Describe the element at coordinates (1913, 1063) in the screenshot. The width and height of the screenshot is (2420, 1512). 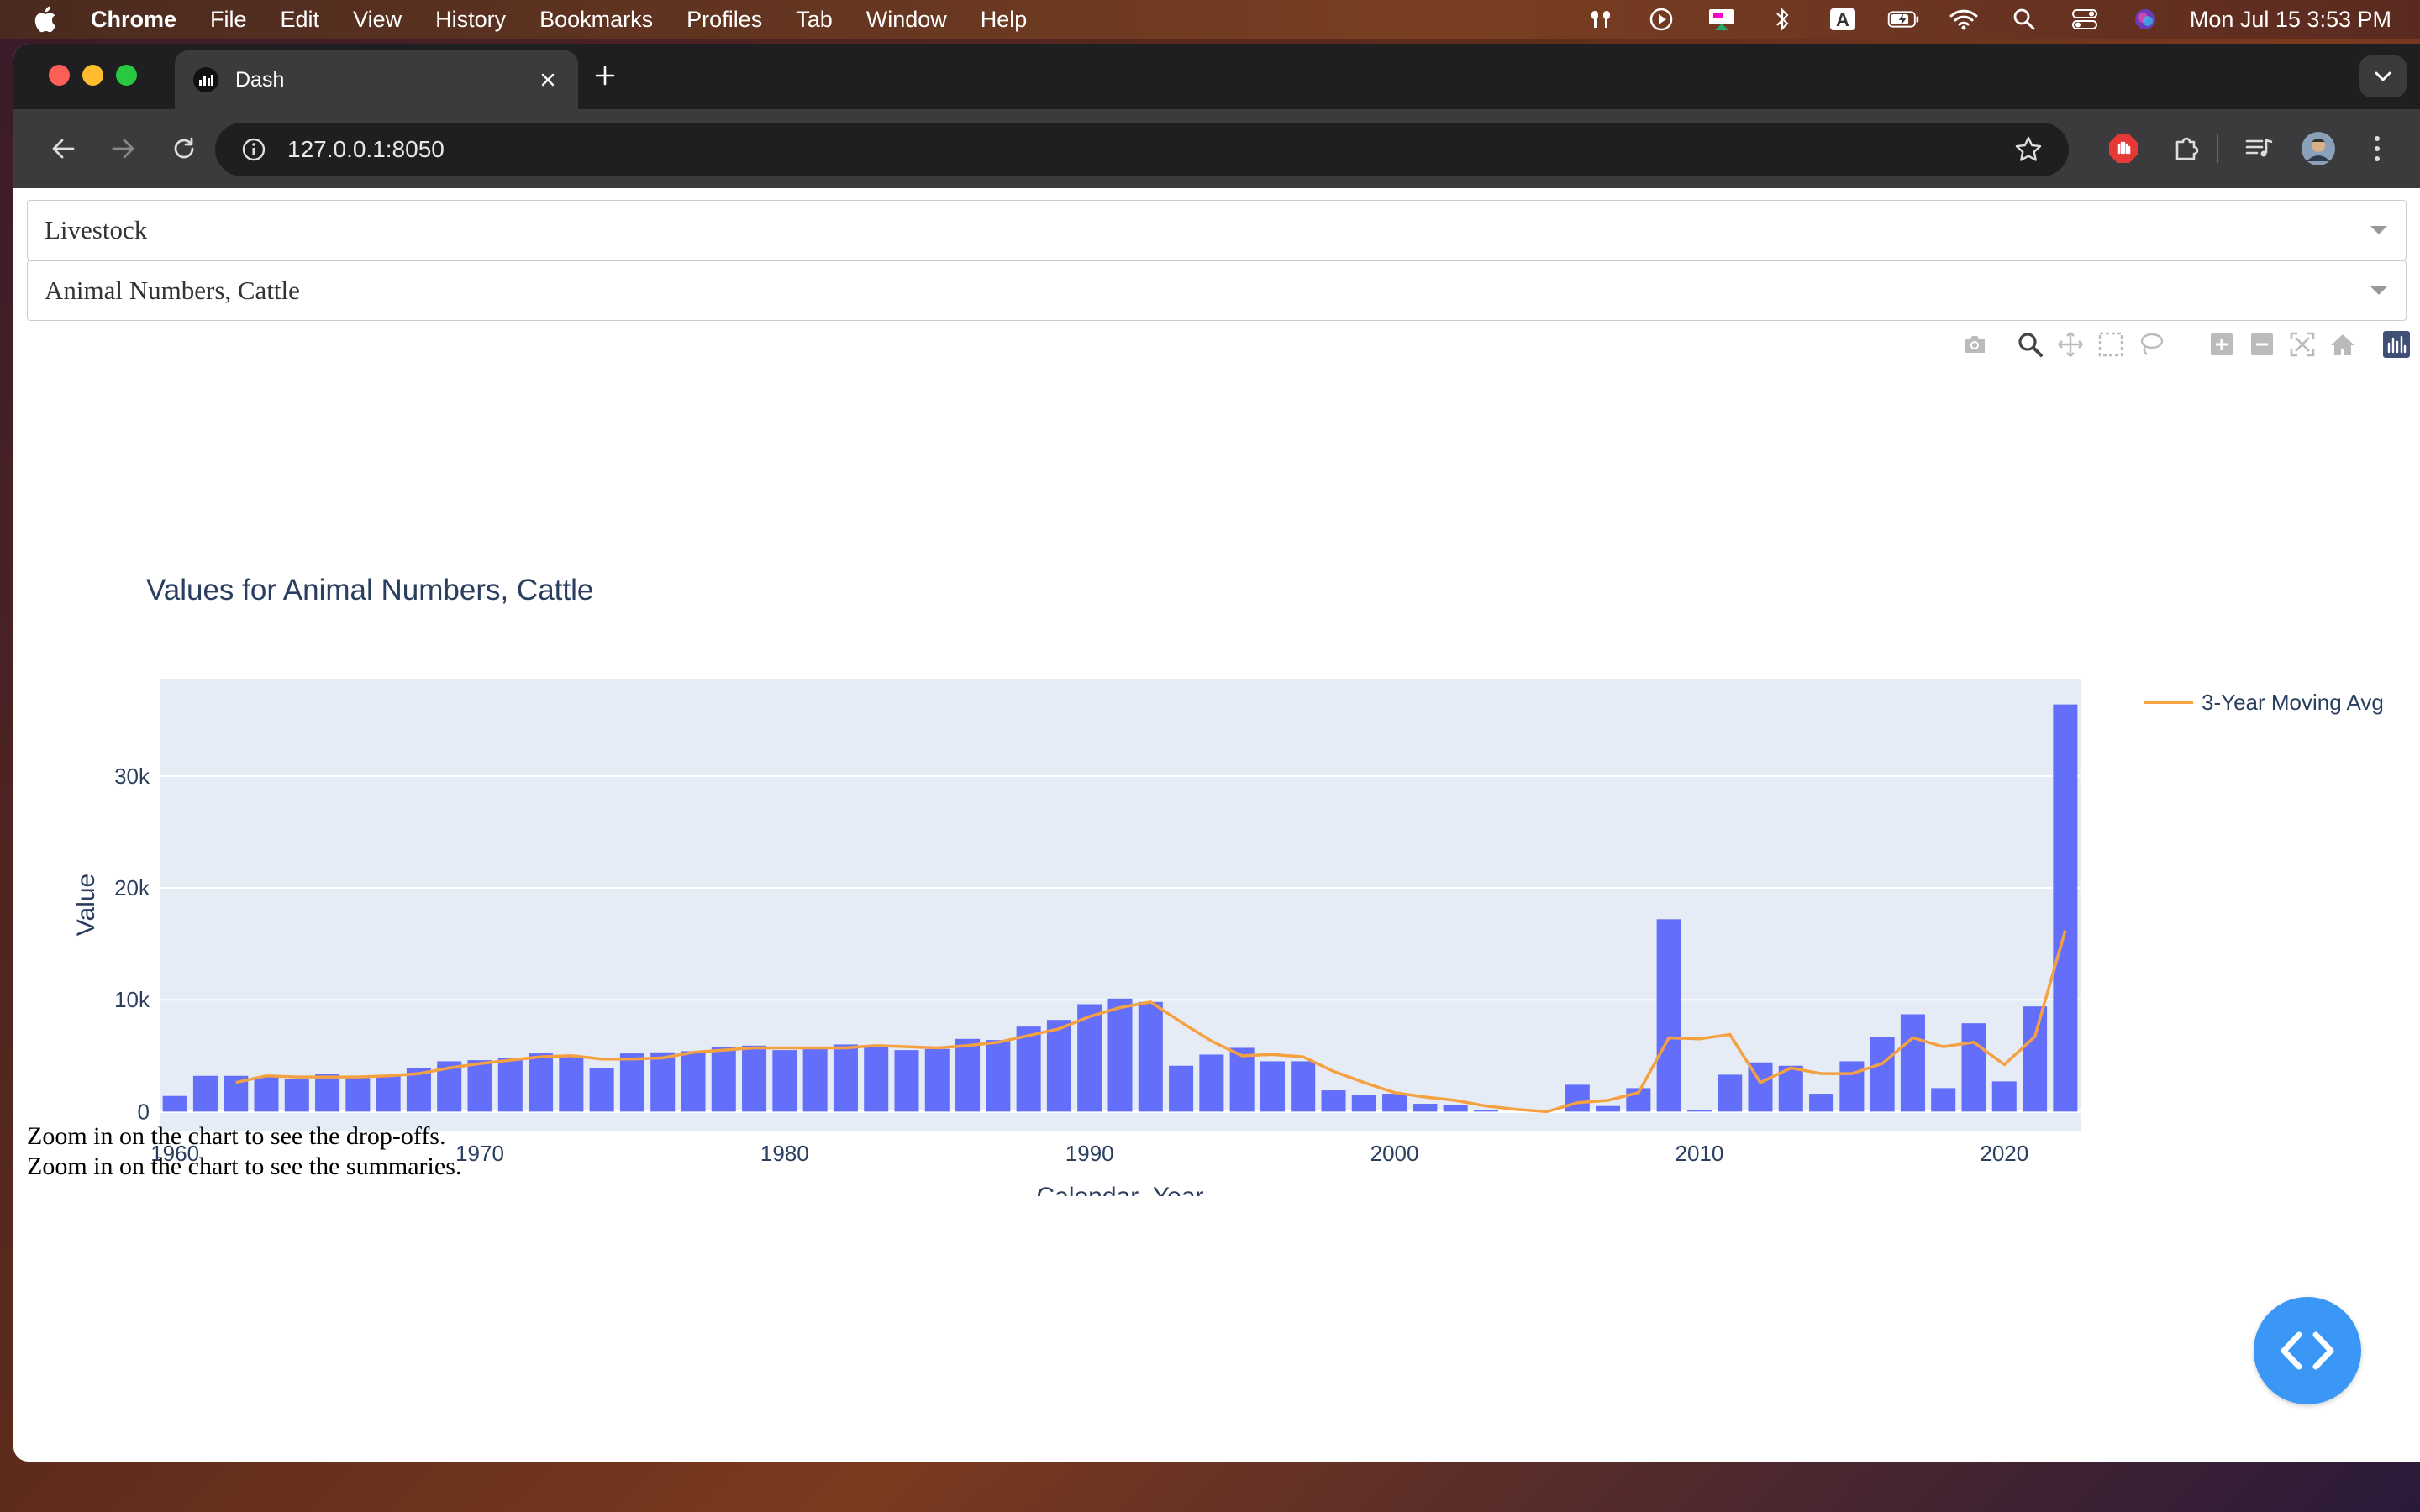
I see `bar-2017` at that location.